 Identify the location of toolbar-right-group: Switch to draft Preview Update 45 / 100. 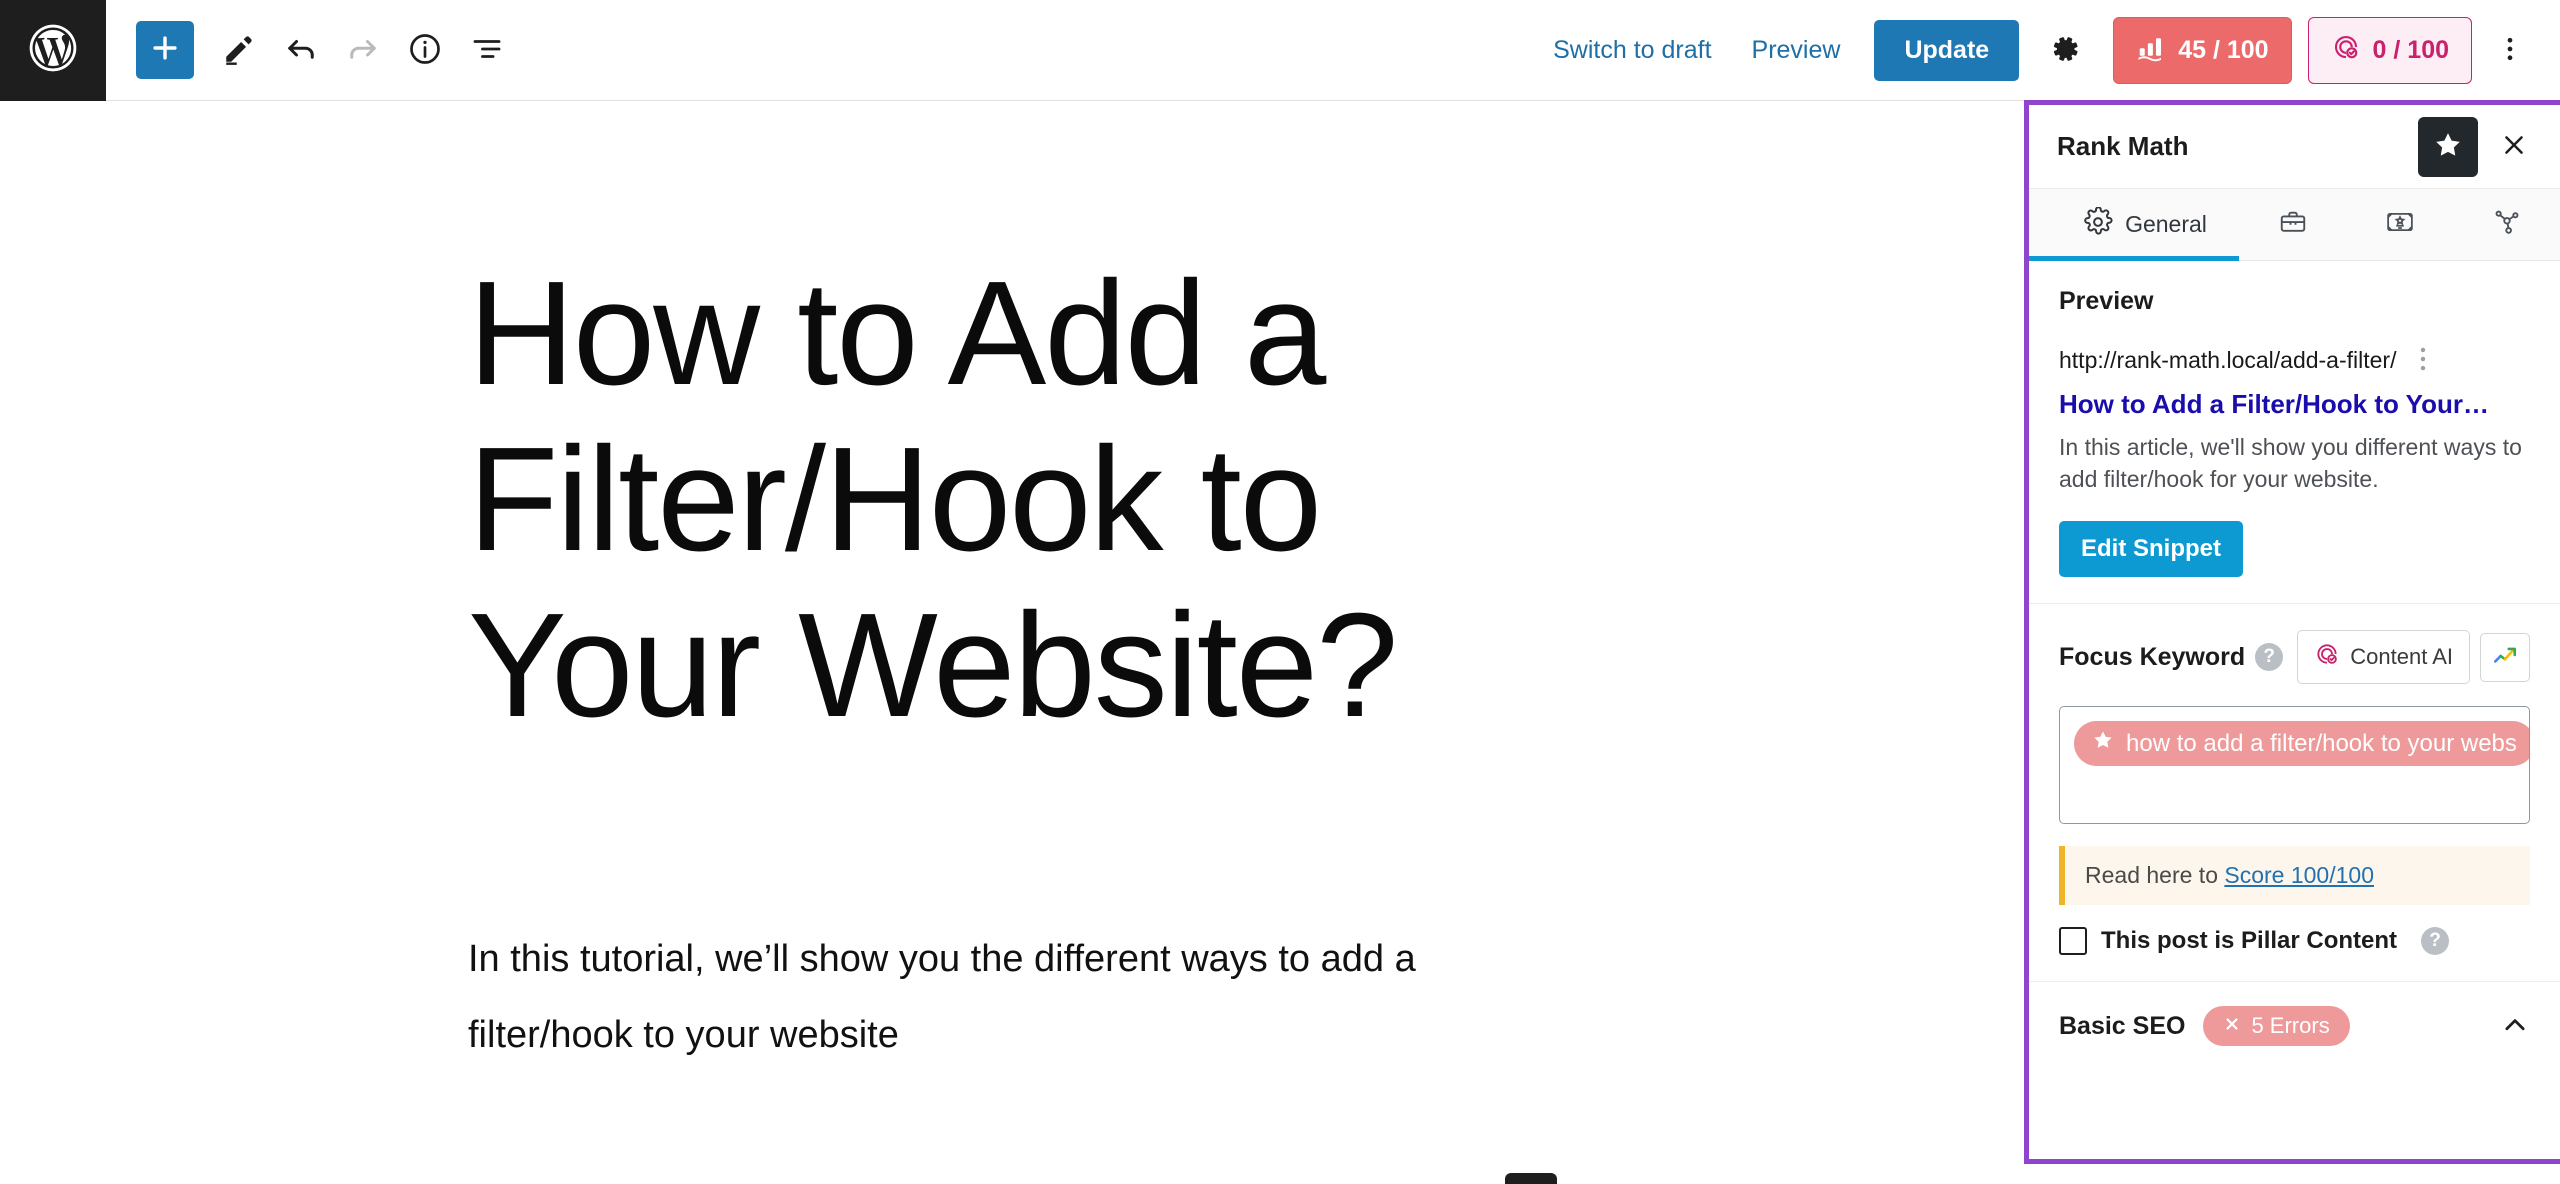
(2046, 50).